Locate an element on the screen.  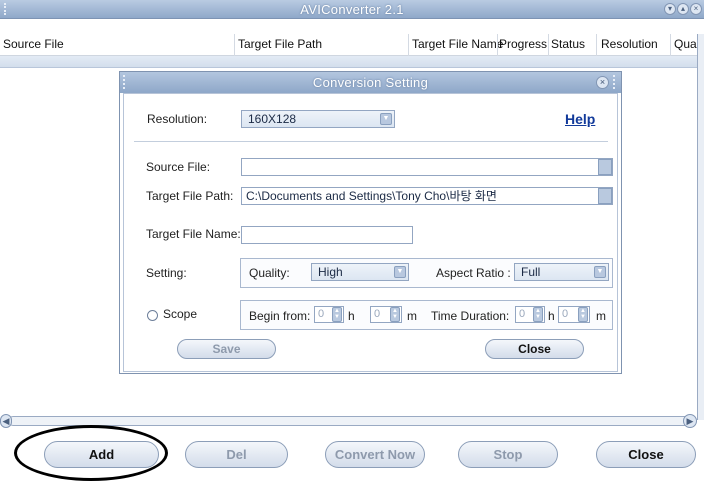
col-target-file-path: Target File Path is located at coordinates (280, 44).